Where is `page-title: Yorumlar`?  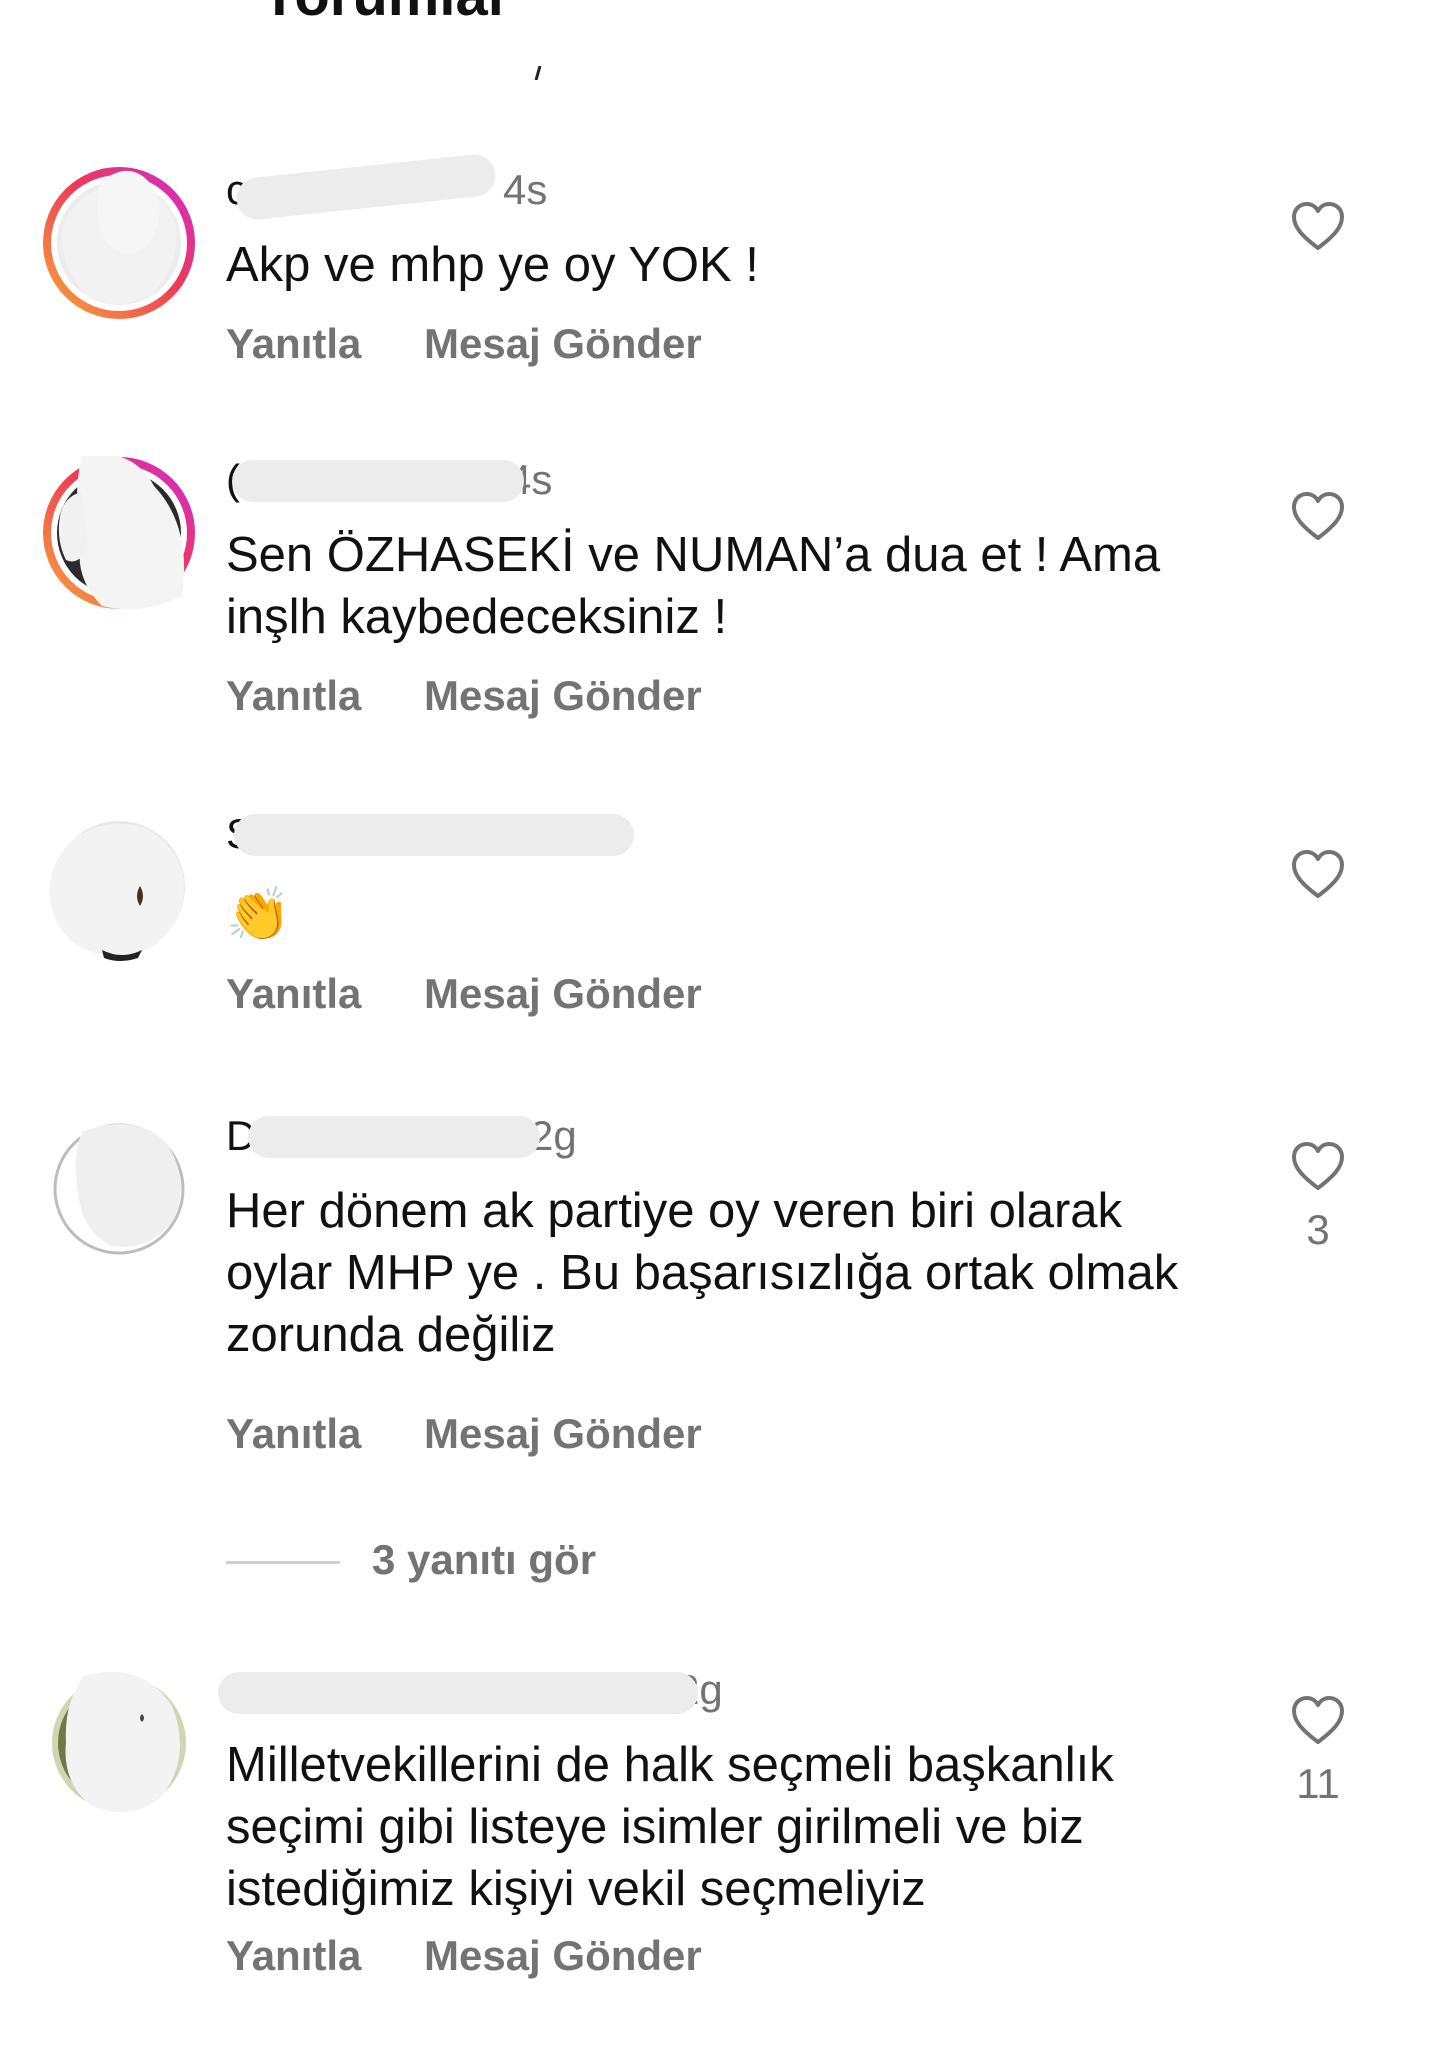 page-title: Yorumlar is located at coordinates (385, 14).